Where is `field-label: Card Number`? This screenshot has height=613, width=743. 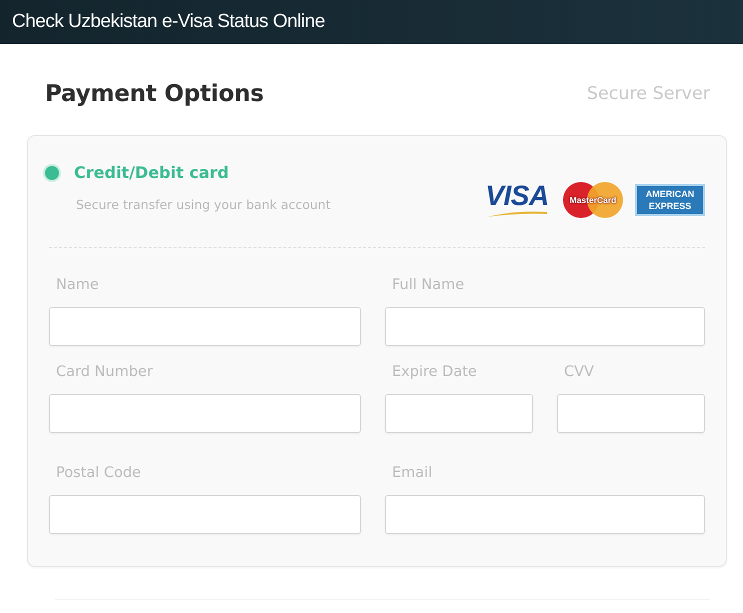
field-label: Card Number is located at coordinates (104, 372).